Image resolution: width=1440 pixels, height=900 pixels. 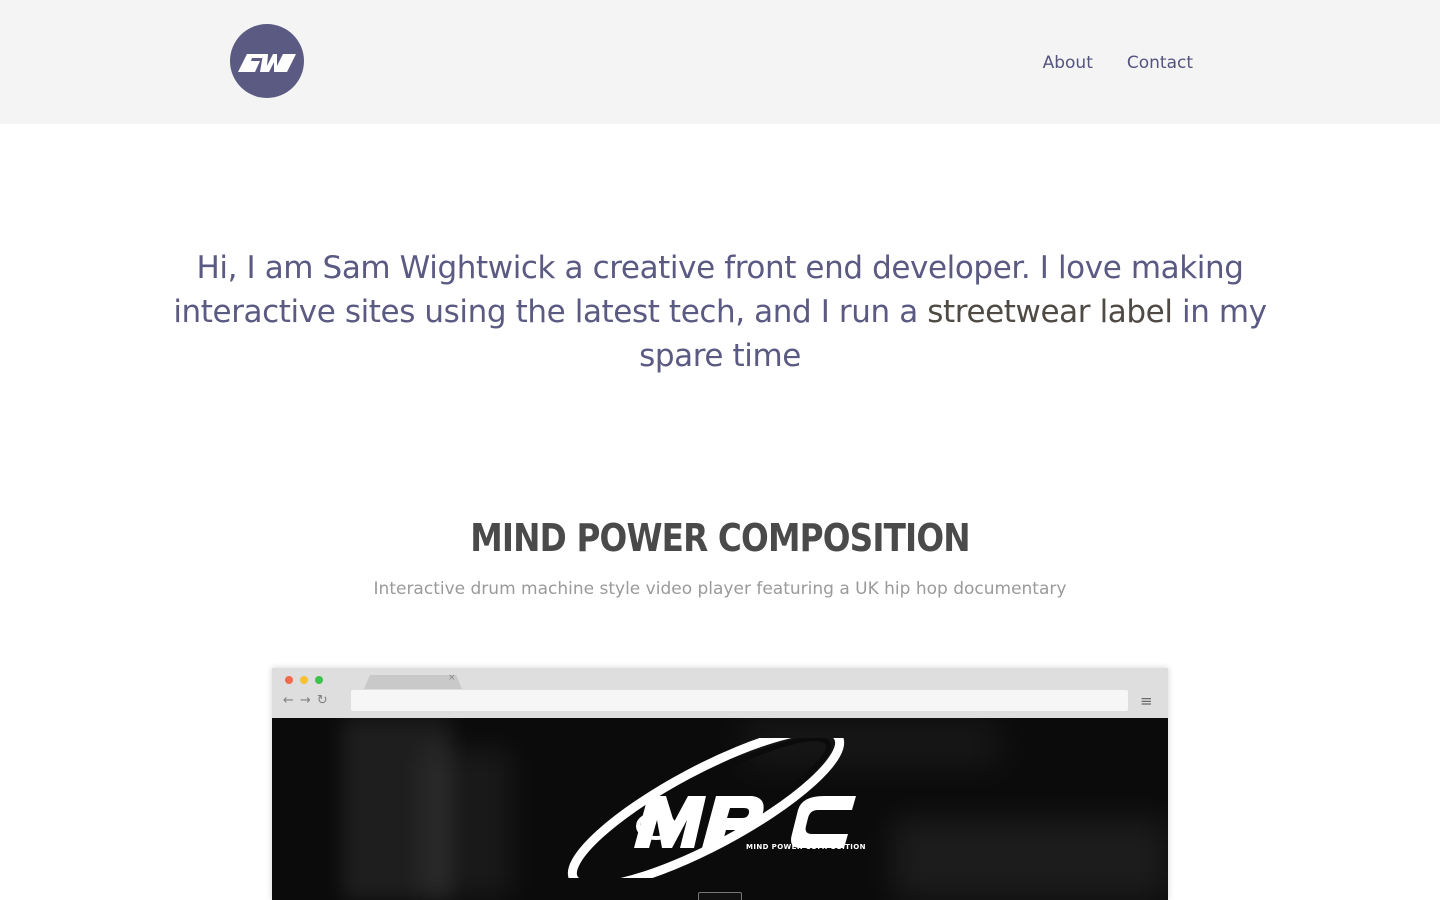 I want to click on forward-arrow-icon: →, so click(x=305, y=700).